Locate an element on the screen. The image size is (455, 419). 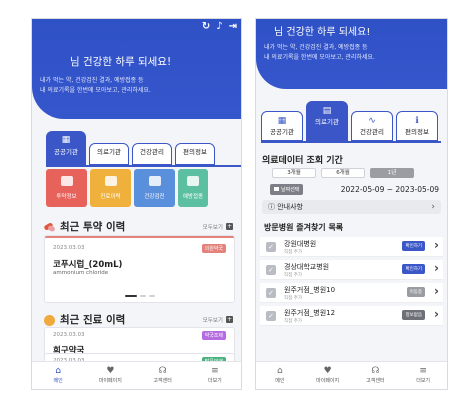
doctor-icon is located at coordinates (50, 320).